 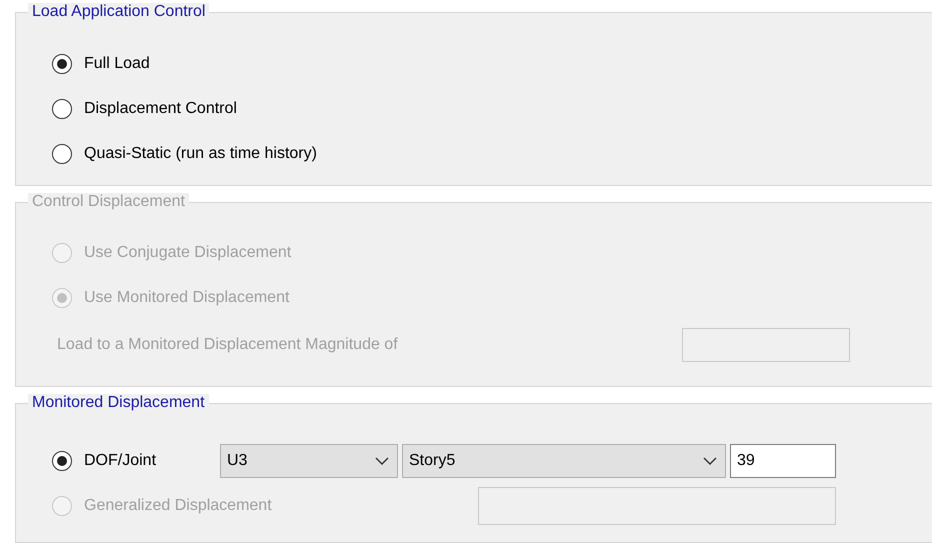 I want to click on option-label: Use Conjugate Displacement, so click(x=188, y=252).